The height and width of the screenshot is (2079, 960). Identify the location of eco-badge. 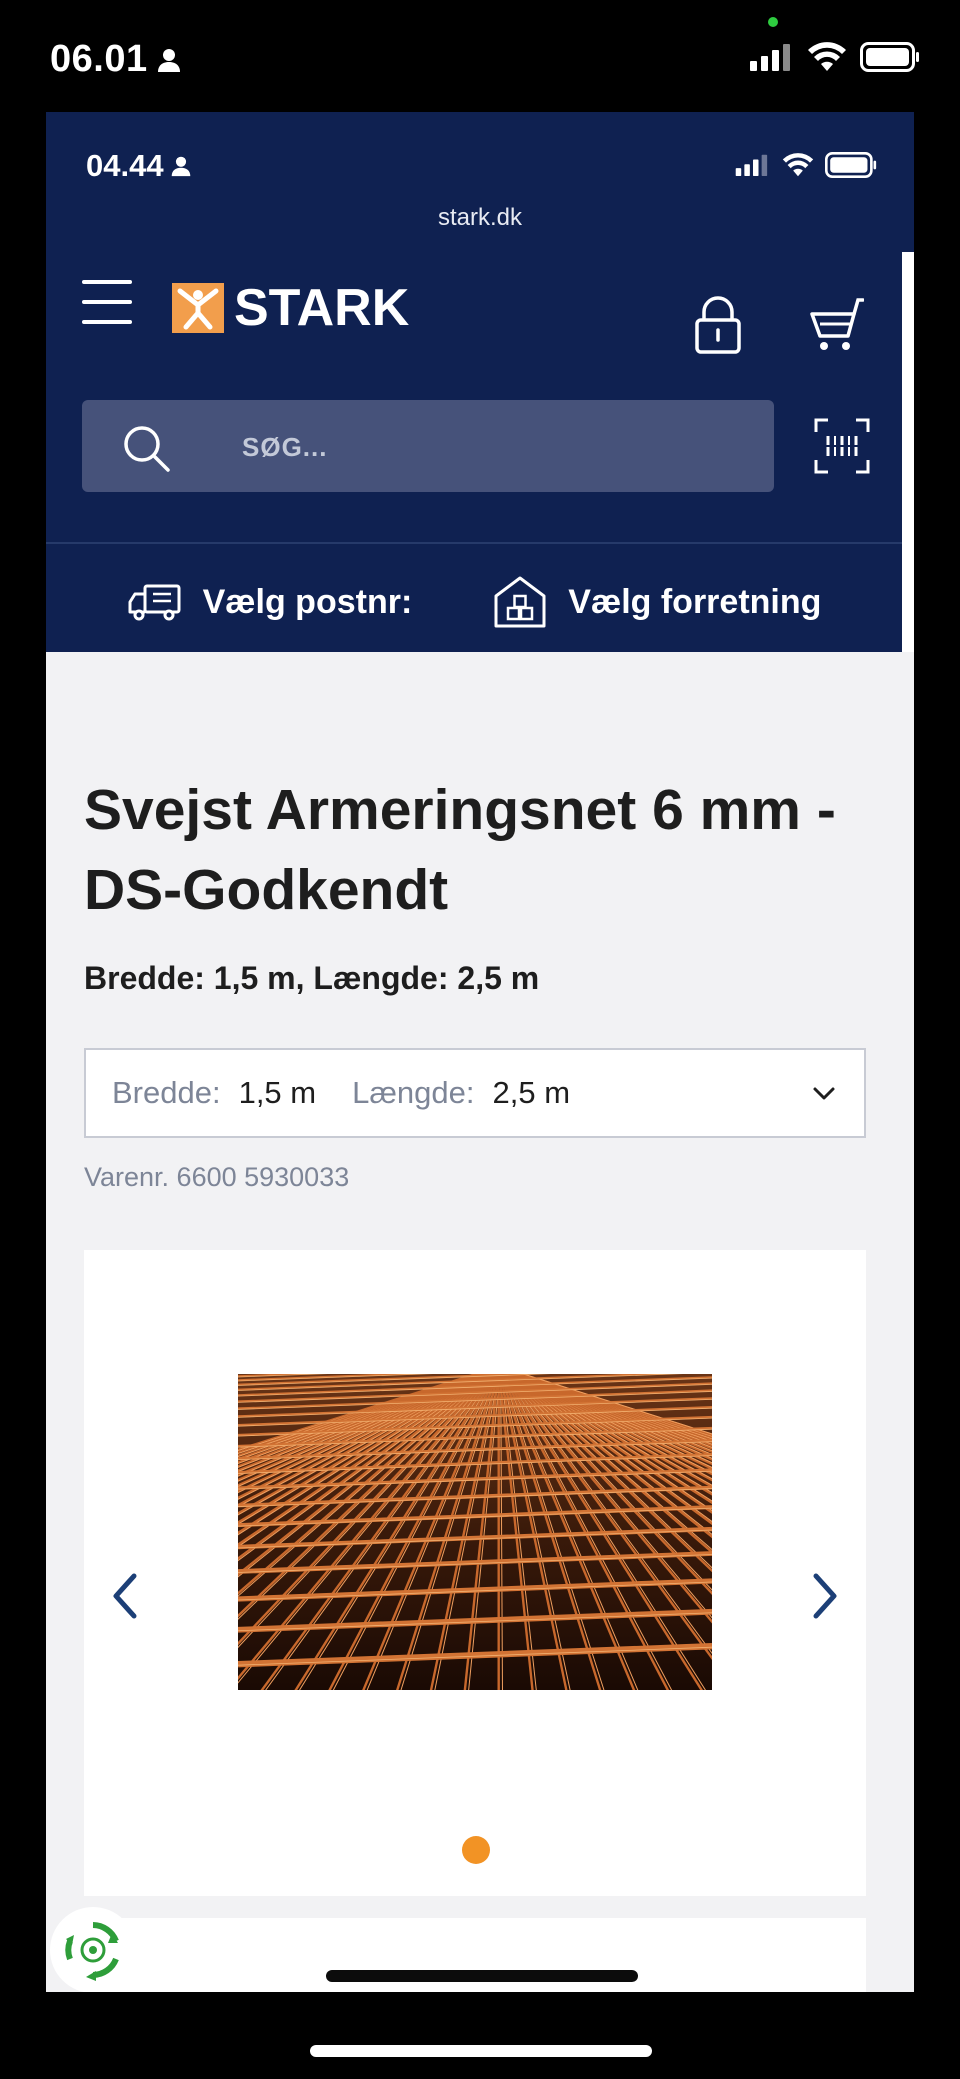
(93, 1949).